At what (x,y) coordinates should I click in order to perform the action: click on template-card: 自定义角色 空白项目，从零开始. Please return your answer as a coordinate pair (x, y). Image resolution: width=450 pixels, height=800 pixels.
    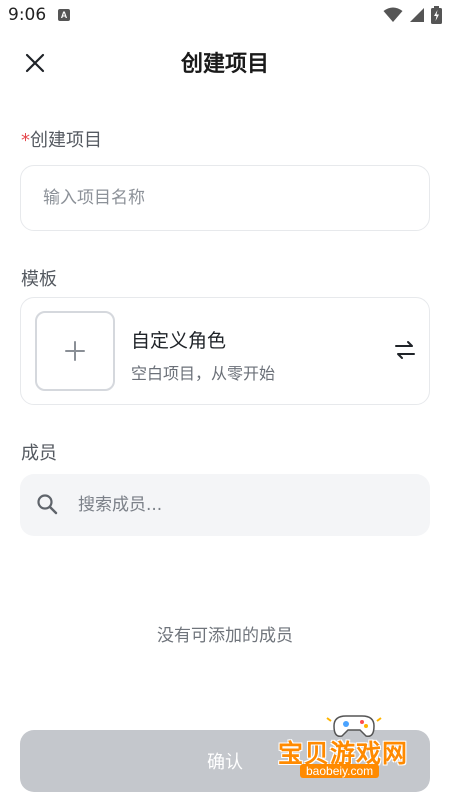
    Looking at the image, I should click on (225, 351).